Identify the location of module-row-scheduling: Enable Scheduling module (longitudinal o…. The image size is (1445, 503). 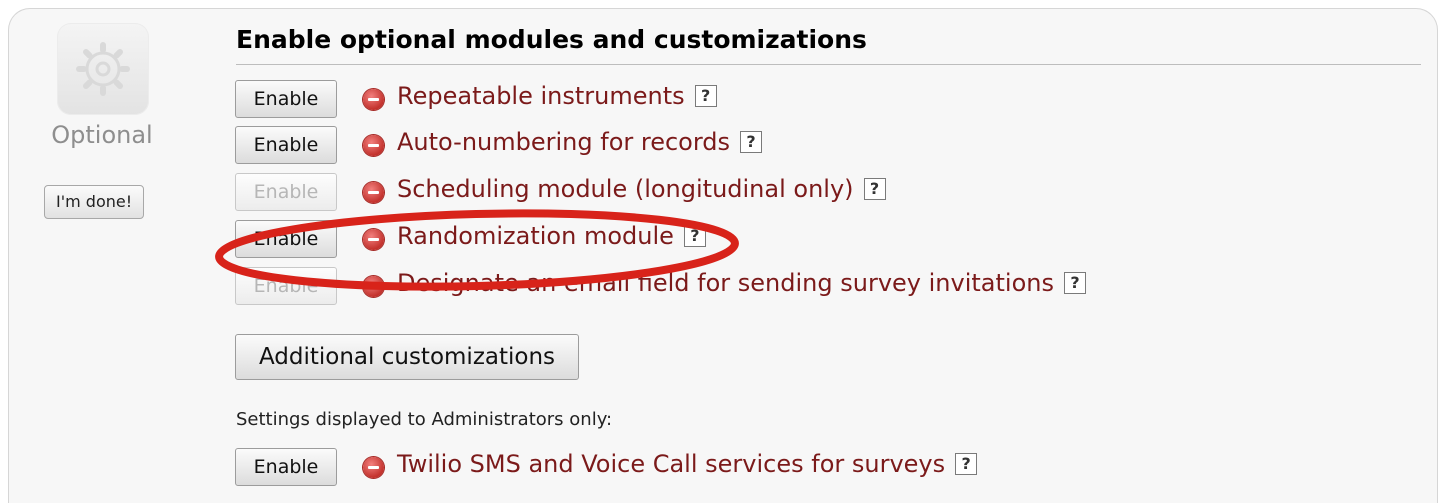
(560, 192).